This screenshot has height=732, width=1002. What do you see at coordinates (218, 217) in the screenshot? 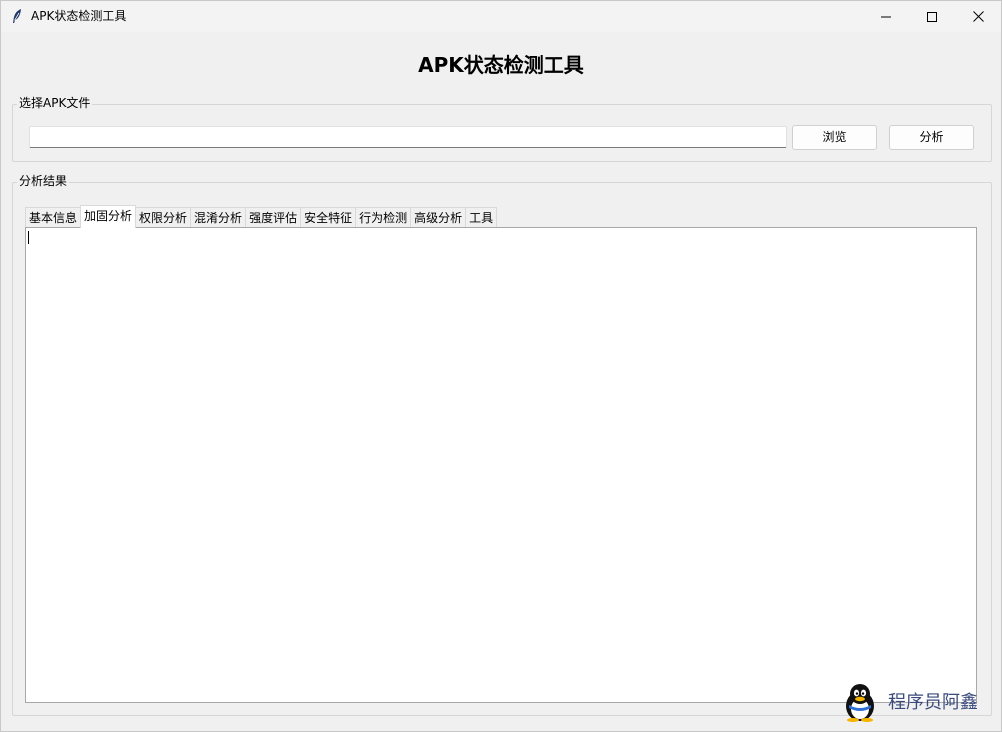
I see `tab-obfuscation-analysis: 混淆分析` at bounding box center [218, 217].